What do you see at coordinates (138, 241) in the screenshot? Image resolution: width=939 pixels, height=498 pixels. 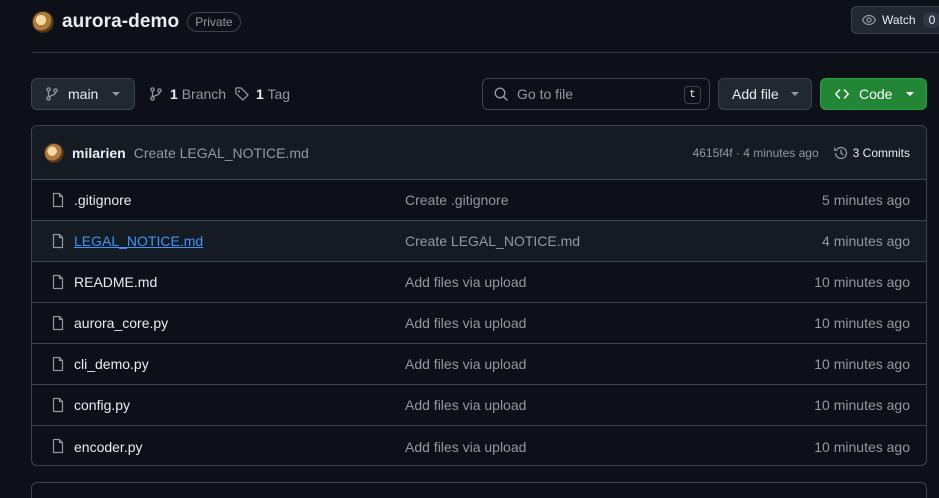 I see `file-name: LEGAL_NOTICE.md` at bounding box center [138, 241].